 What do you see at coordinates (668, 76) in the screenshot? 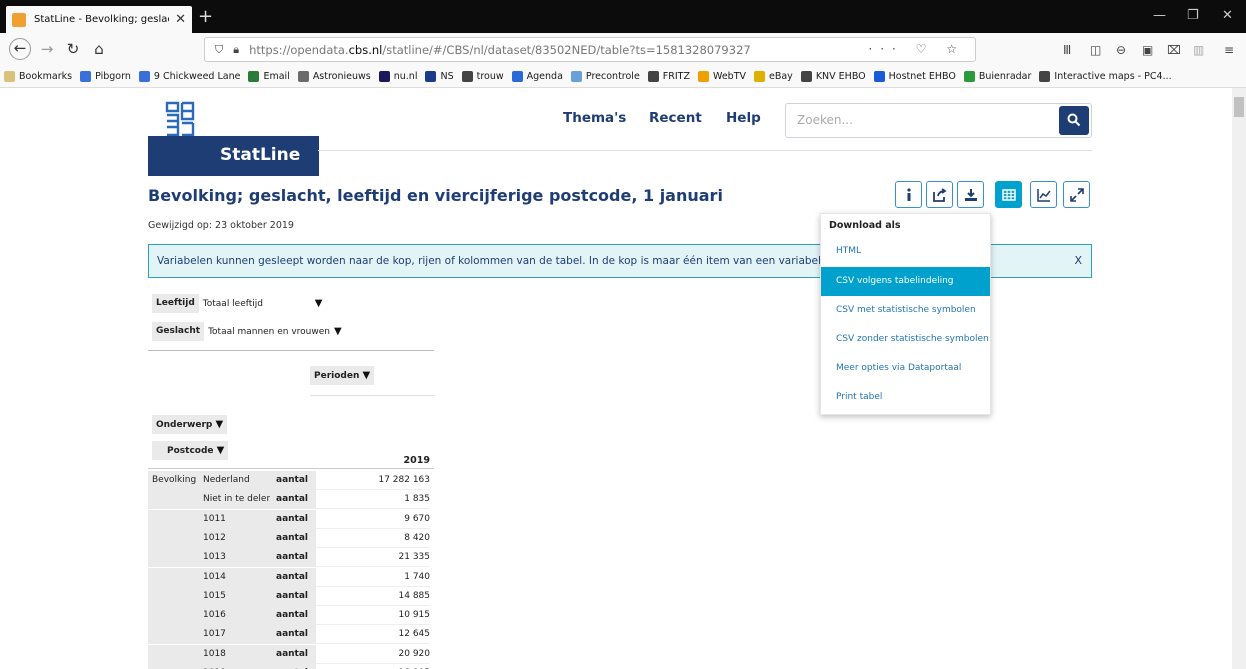
I see `bookmark-item: FRITZ` at bounding box center [668, 76].